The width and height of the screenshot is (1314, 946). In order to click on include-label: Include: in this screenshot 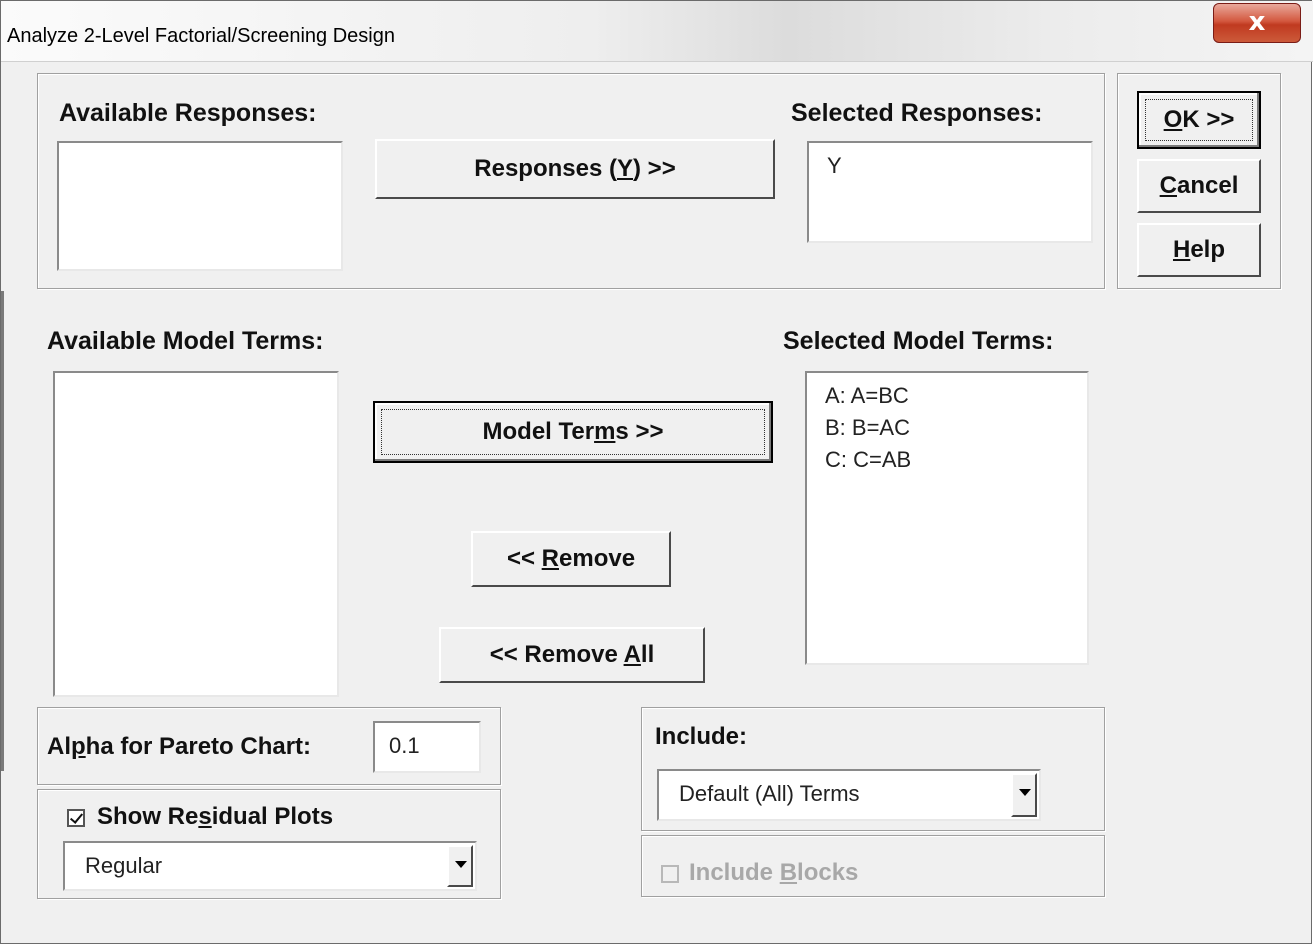, I will do `click(701, 736)`.